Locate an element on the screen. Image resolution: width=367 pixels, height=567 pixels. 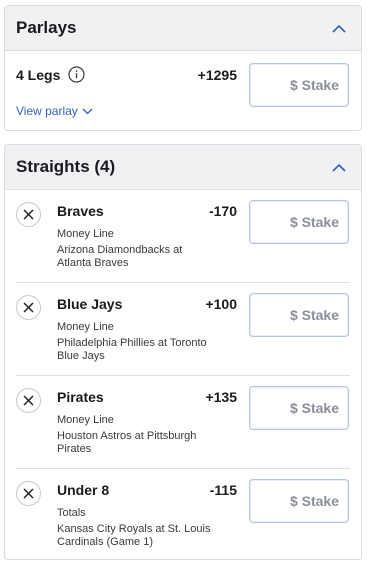
bet-game: Arizona Diamondbacks at Atlanta Braves is located at coordinates (120, 256).